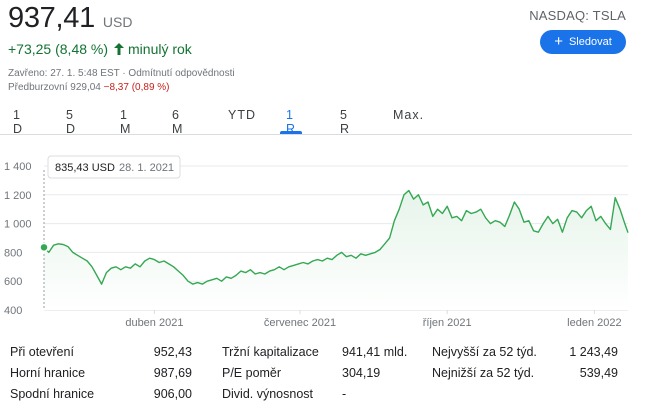 The image size is (650, 416). I want to click on stats-row: Spodní hranice 906,00 Divid. výnosnost -, so click(320, 397).